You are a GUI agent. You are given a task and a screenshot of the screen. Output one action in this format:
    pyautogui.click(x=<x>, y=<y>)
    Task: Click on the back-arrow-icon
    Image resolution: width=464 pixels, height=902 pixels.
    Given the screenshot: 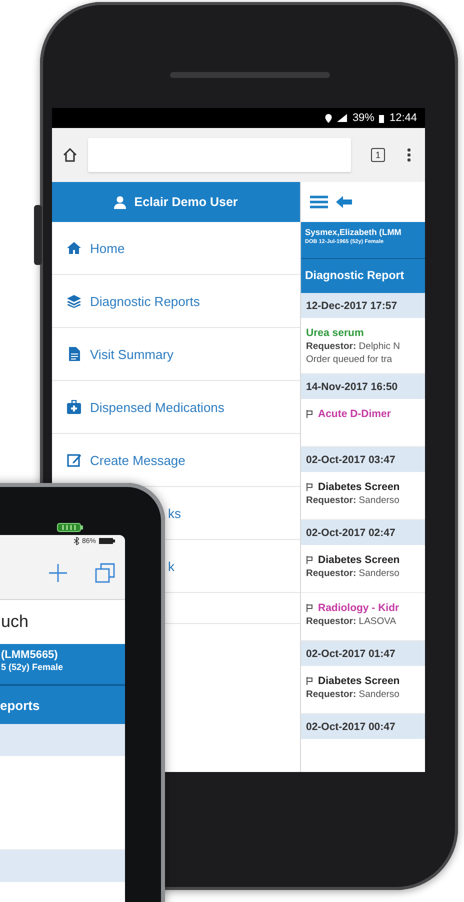 What is the action you would take?
    pyautogui.click(x=344, y=202)
    